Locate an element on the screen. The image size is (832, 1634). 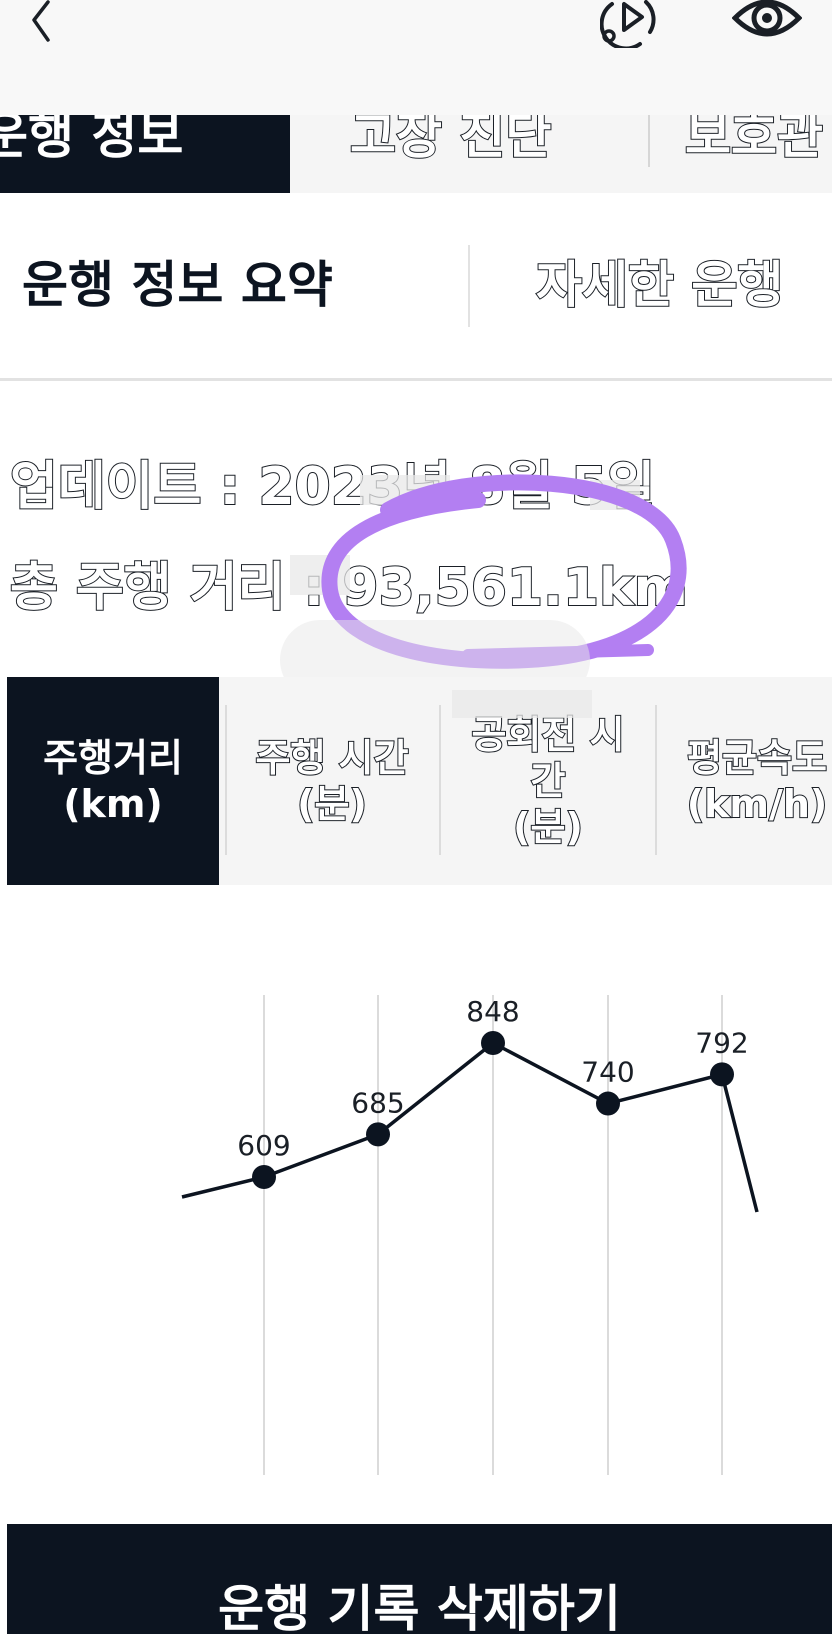
chart-data-label: 685 is located at coordinates (377, 1102).